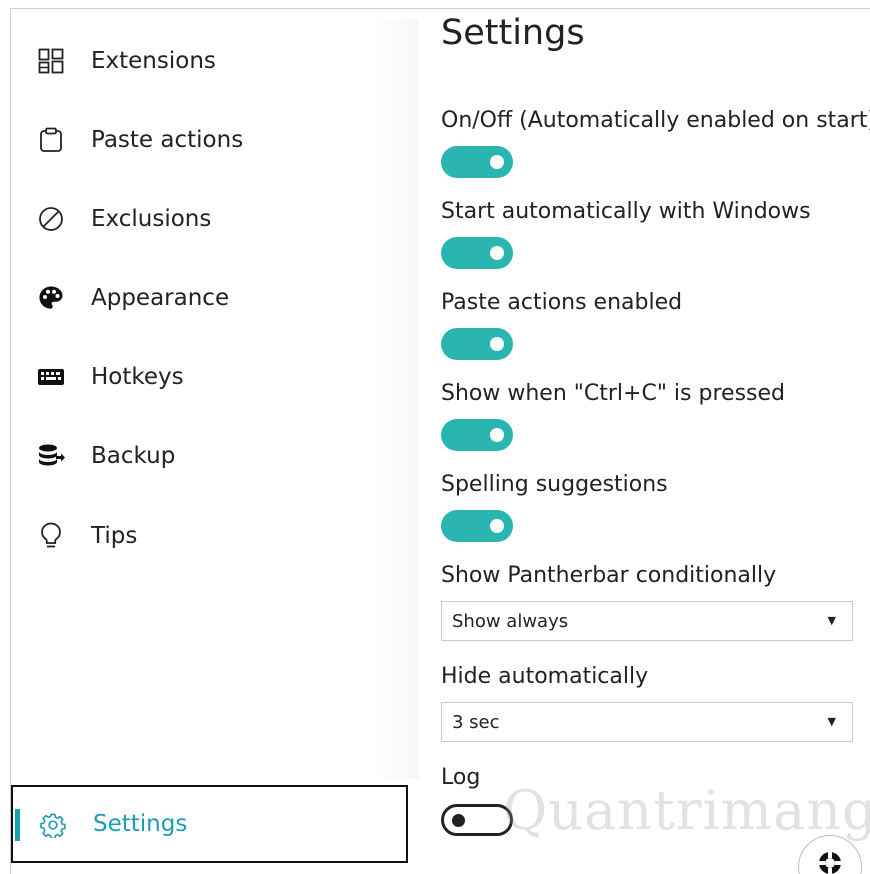 This screenshot has height=874, width=870. What do you see at coordinates (510, 621) in the screenshot?
I see `select-value: Show always` at bounding box center [510, 621].